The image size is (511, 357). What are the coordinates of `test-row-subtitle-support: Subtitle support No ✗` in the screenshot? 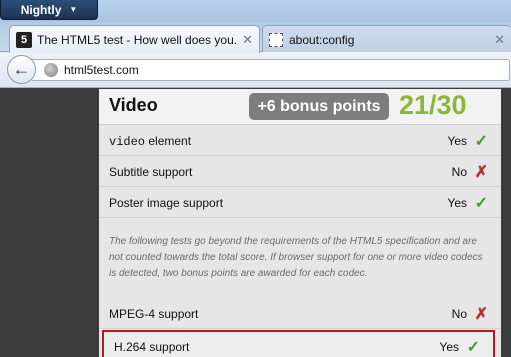 It's located at (300, 172).